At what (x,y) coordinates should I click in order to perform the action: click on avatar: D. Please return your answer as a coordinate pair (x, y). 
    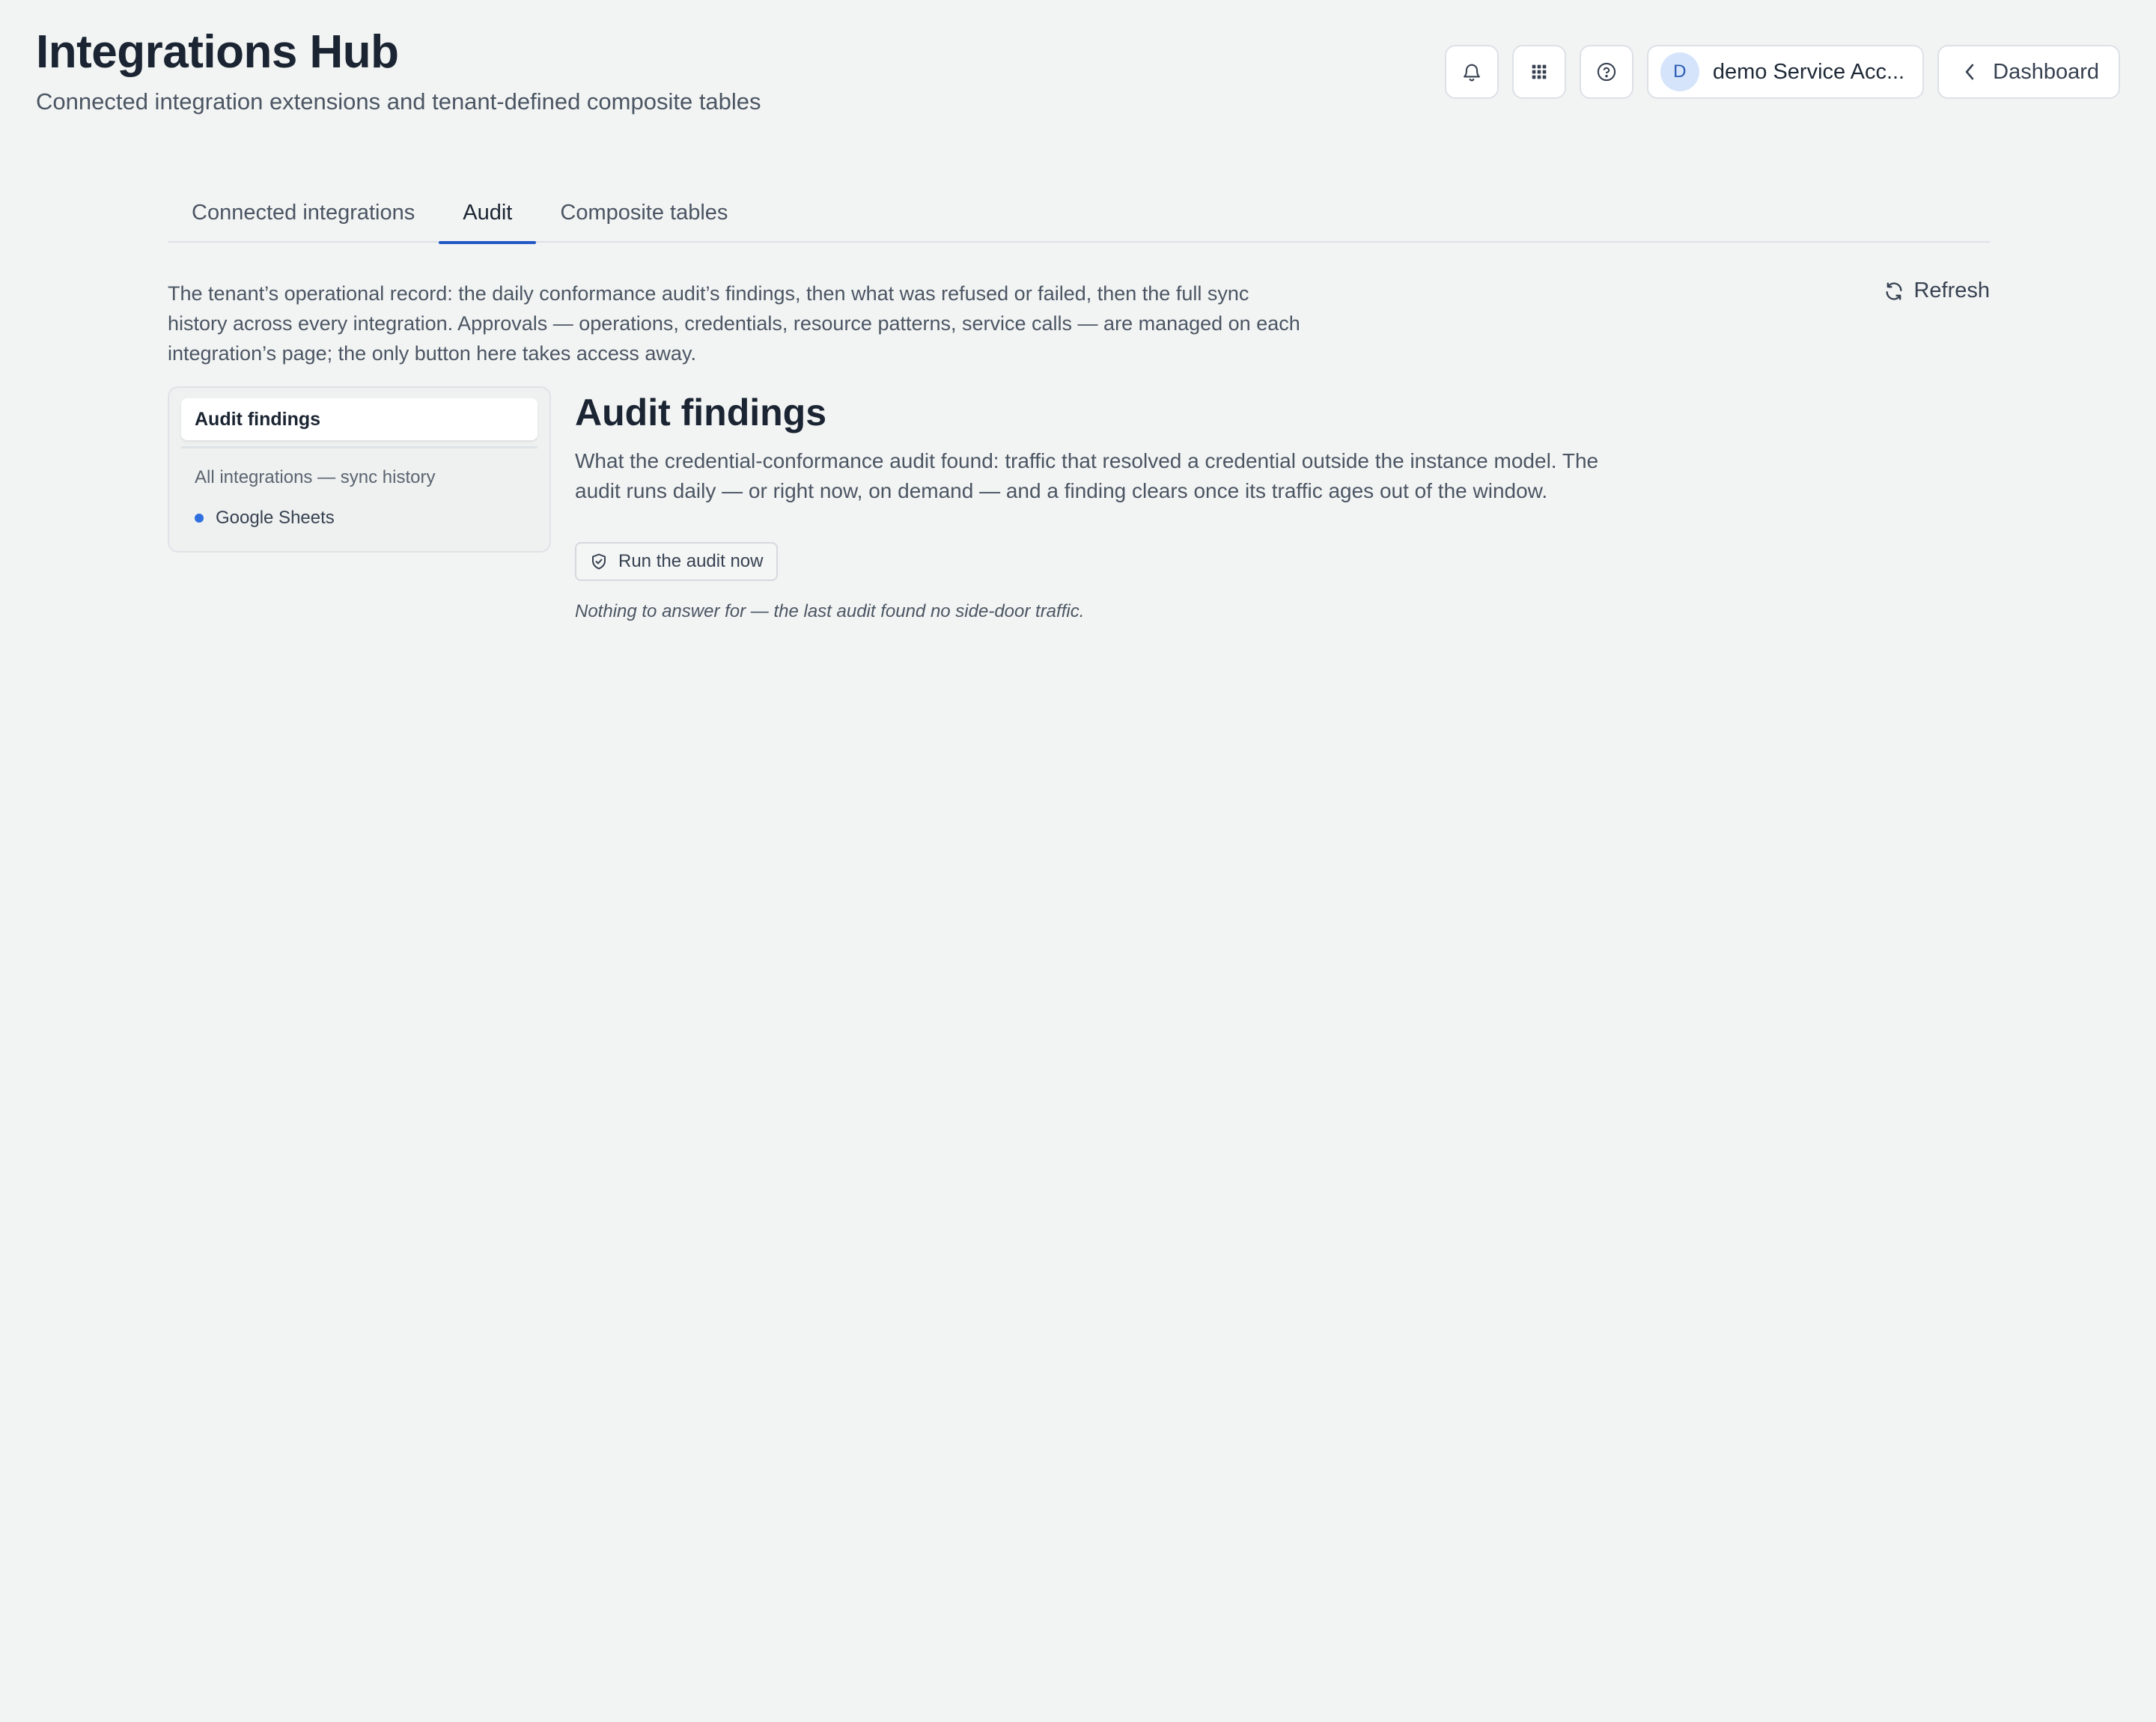
    Looking at the image, I should click on (1679, 71).